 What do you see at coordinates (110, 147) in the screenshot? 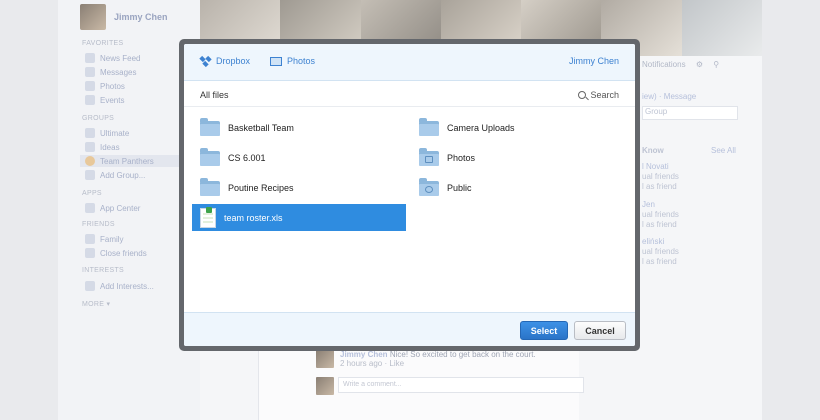
I see `sidebar-item-label: Ideas` at bounding box center [110, 147].